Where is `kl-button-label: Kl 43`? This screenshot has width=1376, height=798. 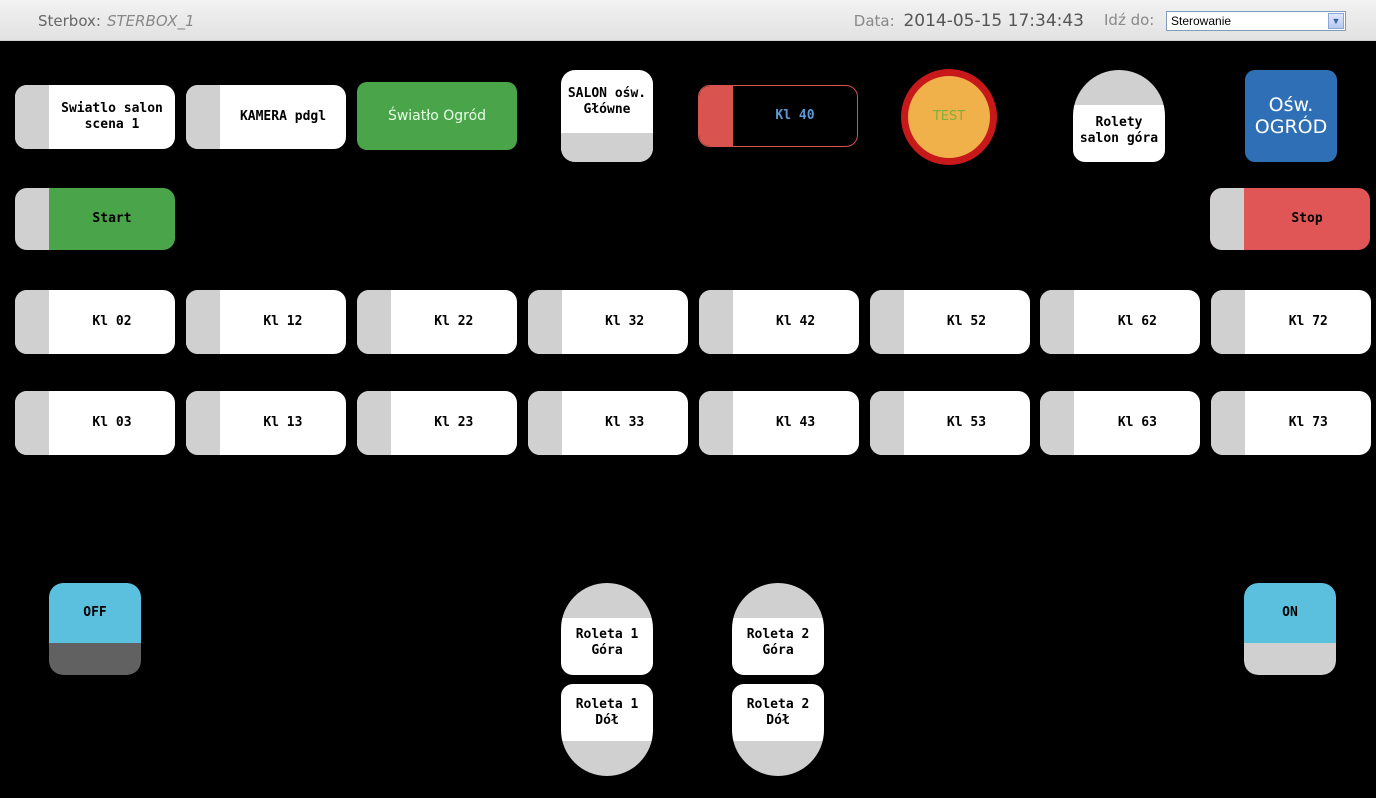
kl-button-label: Kl 43 is located at coordinates (796, 422).